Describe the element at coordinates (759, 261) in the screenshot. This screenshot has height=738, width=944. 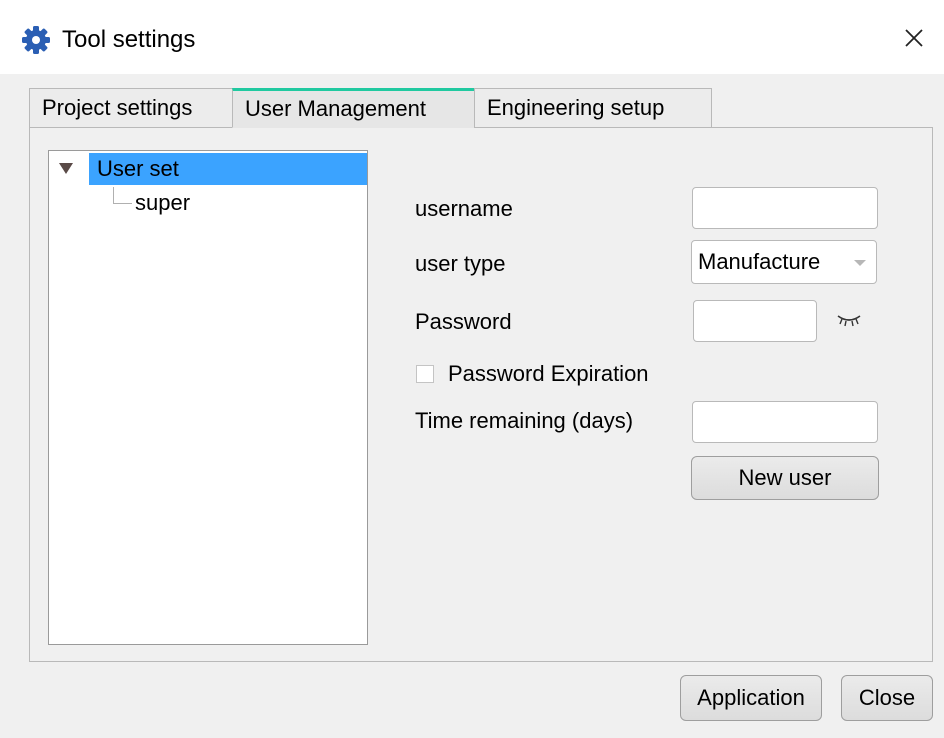
I see `user-type-value: Manufacture` at that location.